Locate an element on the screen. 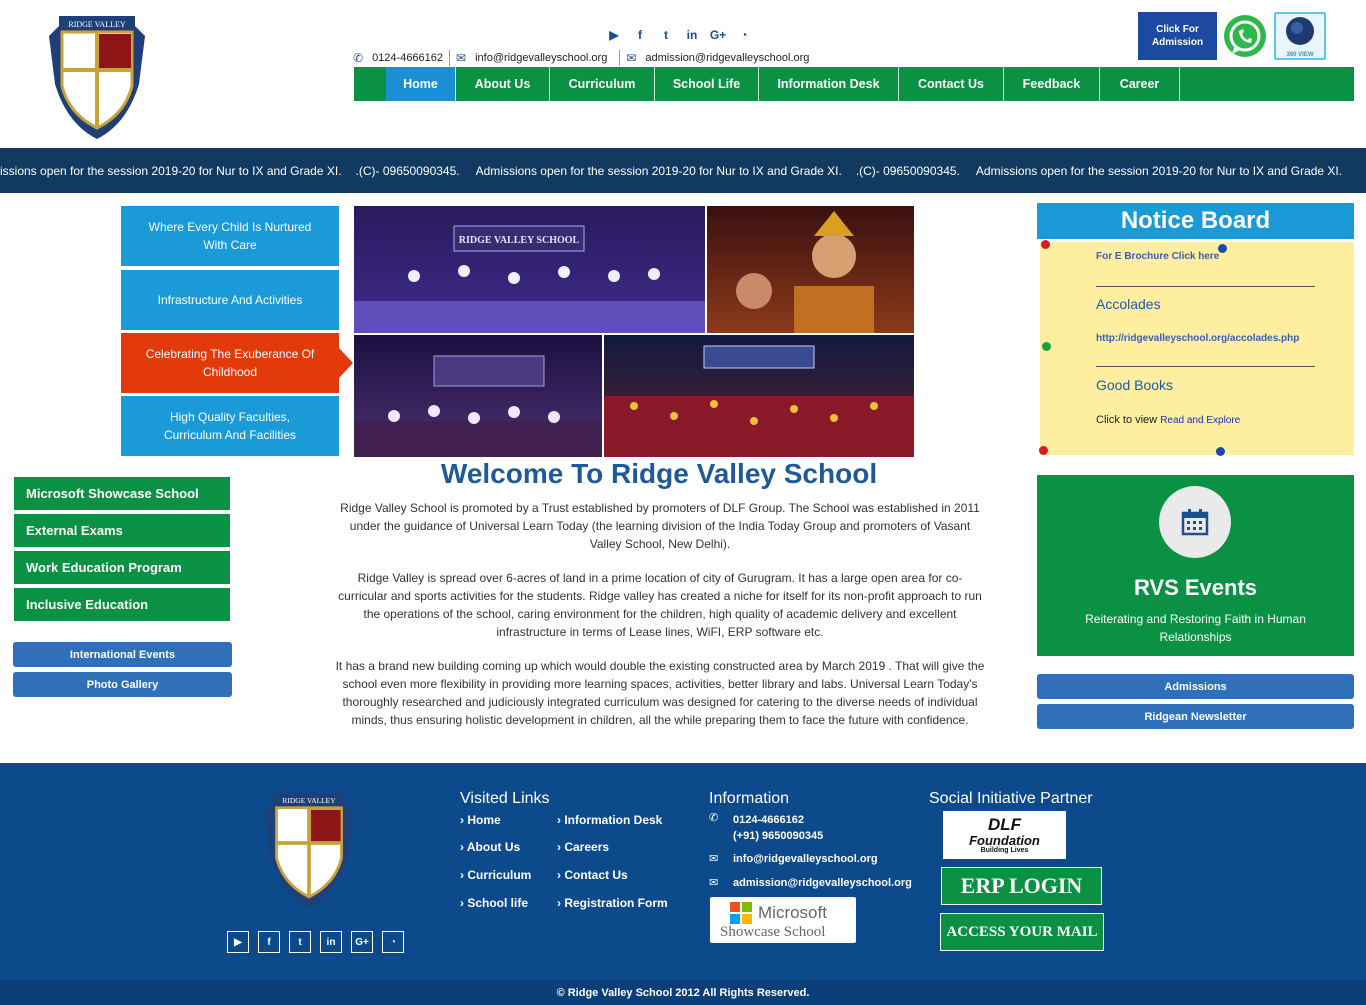  event-photo-collage: RIDGE VALLEY SCHOOL is located at coordinates (634, 331).